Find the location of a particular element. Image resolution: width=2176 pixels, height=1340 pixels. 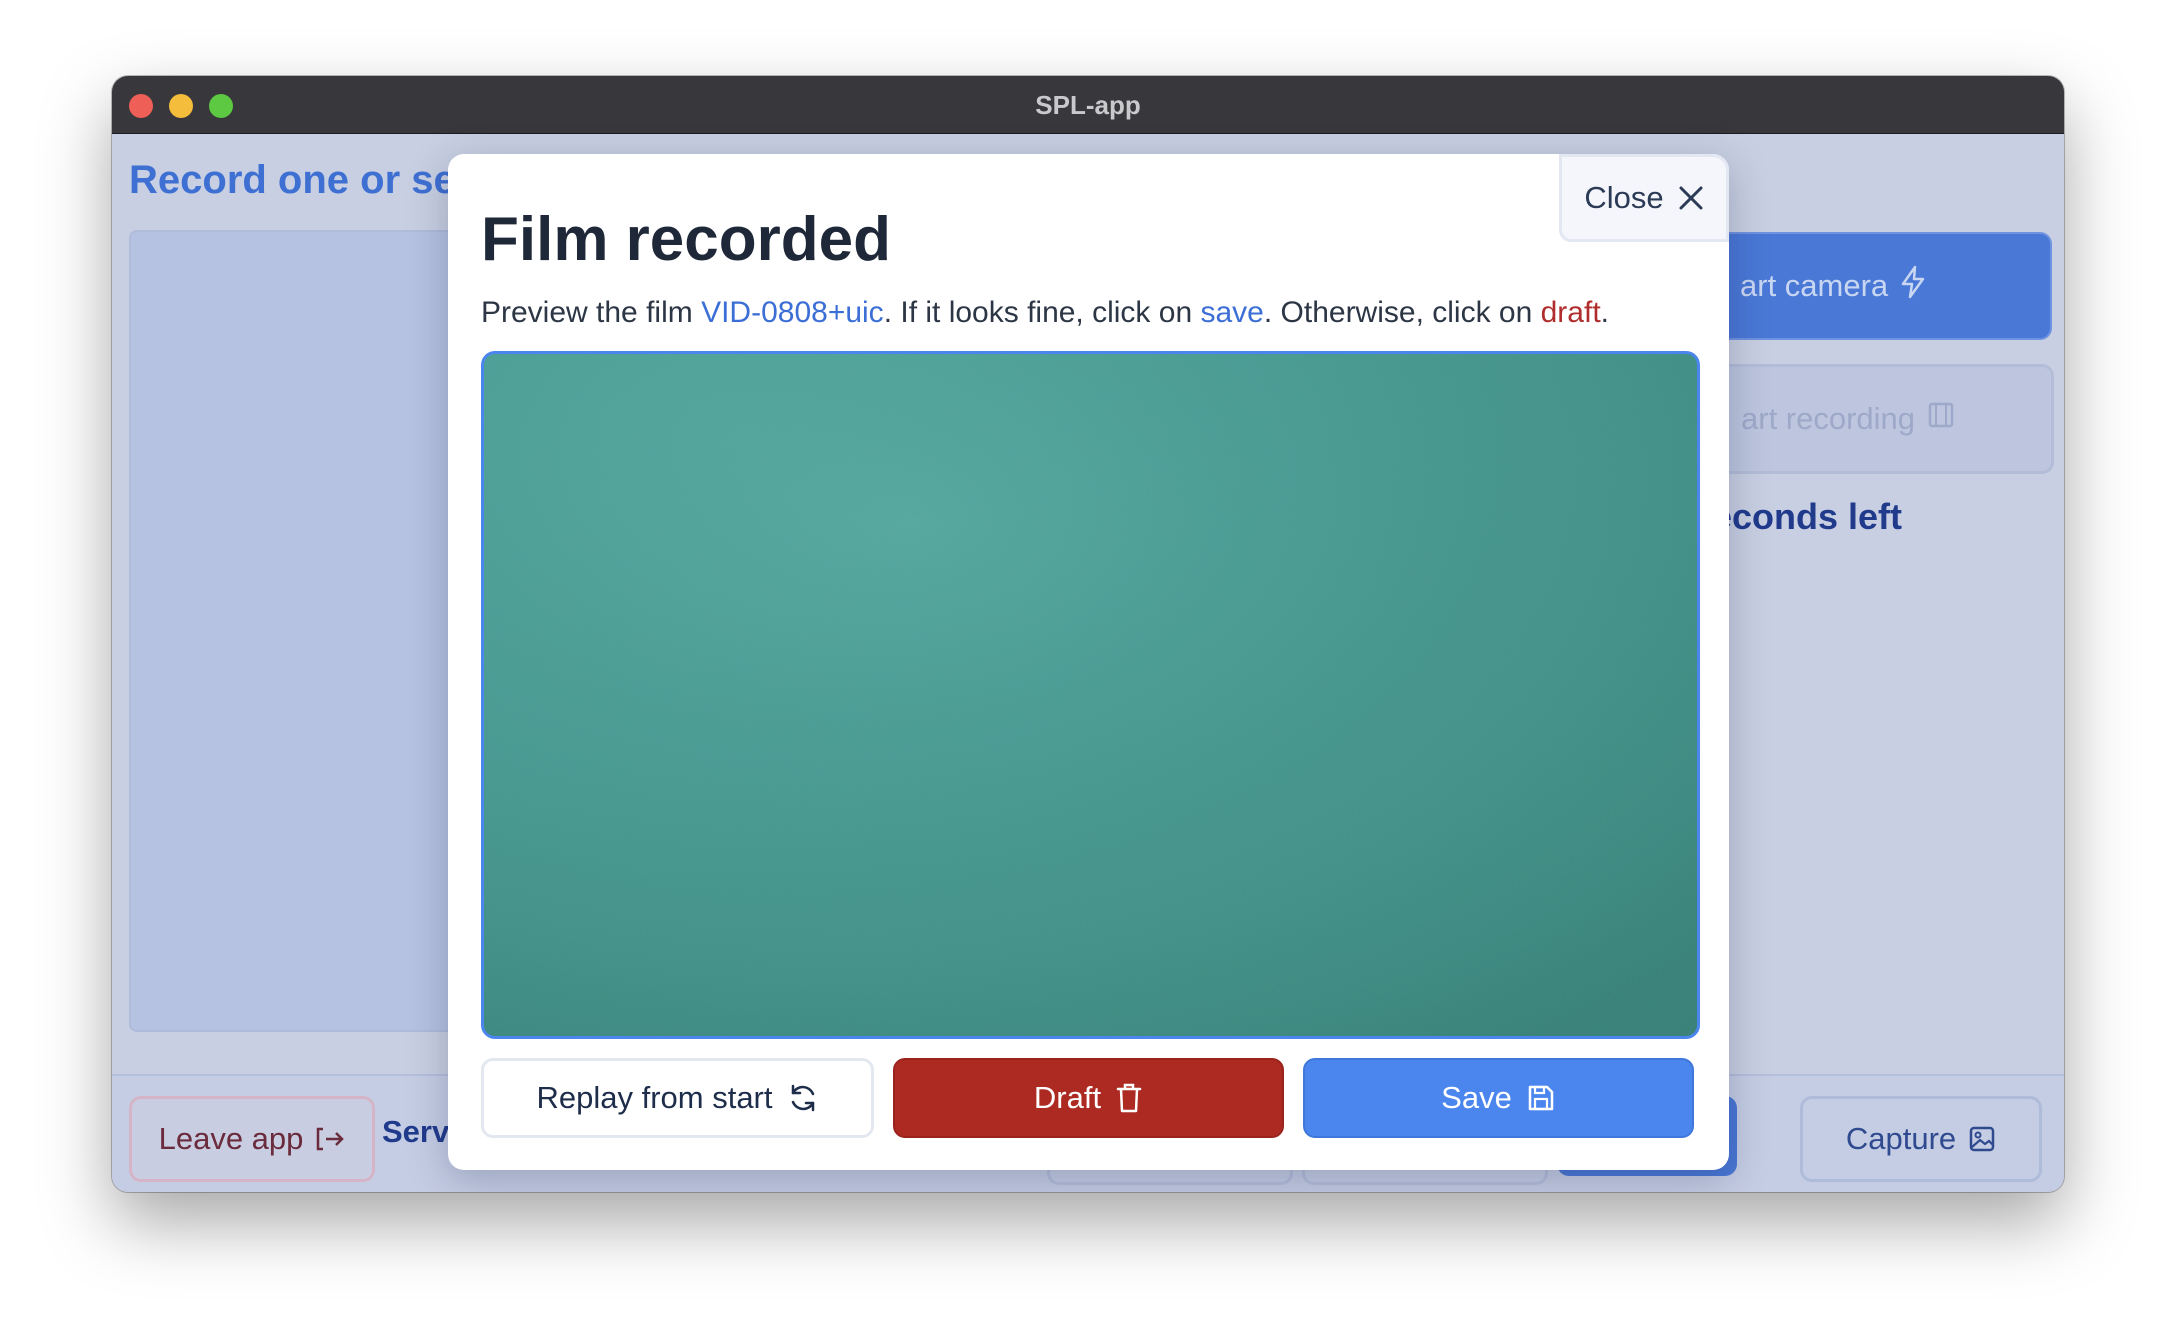

leave-app-button: Leave app is located at coordinates (252, 1139).